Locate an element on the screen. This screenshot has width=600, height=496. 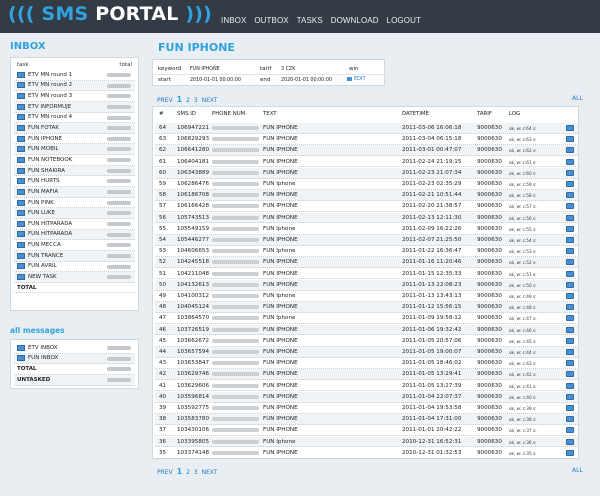
list-item: ETV INFORMUJE is located at coordinates (74, 107).